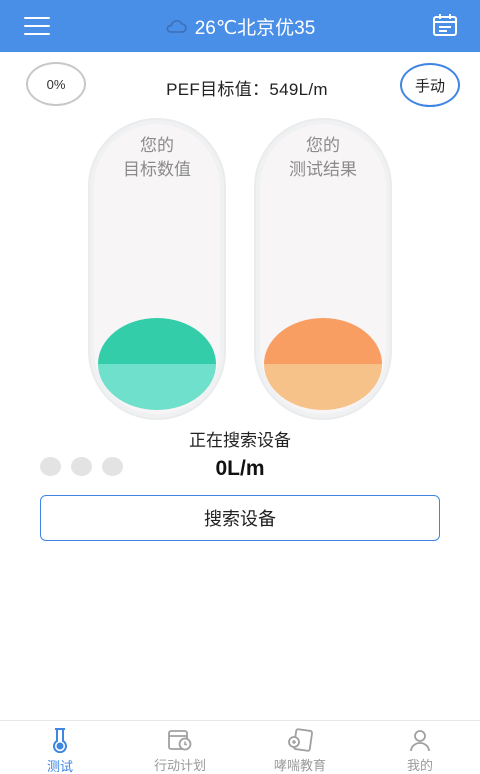 The height and width of the screenshot is (774, 480). I want to click on manual-button: 手动, so click(430, 85).